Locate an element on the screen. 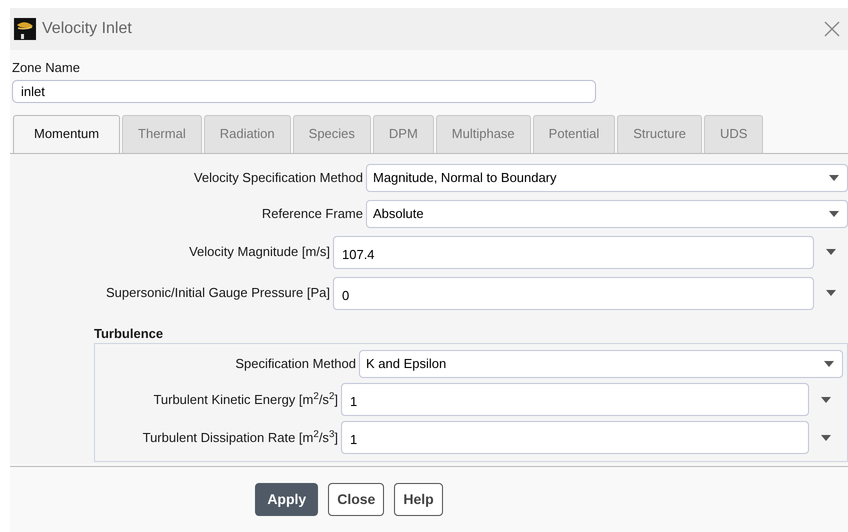 Image resolution: width=848 pixels, height=532 pixels. close-icon is located at coordinates (832, 29).